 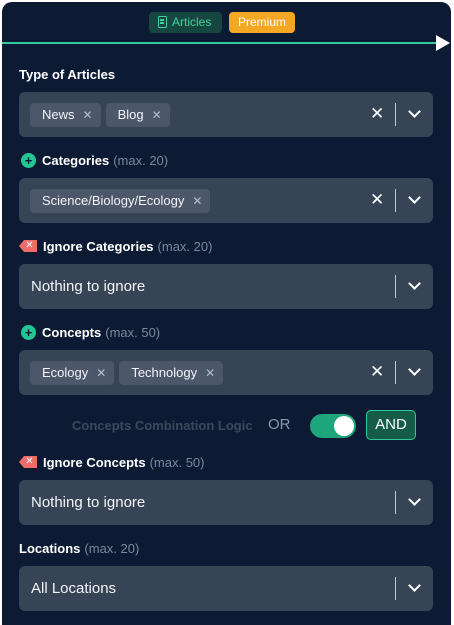 What do you see at coordinates (164, 372) in the screenshot?
I see `chip-label: Technology` at bounding box center [164, 372].